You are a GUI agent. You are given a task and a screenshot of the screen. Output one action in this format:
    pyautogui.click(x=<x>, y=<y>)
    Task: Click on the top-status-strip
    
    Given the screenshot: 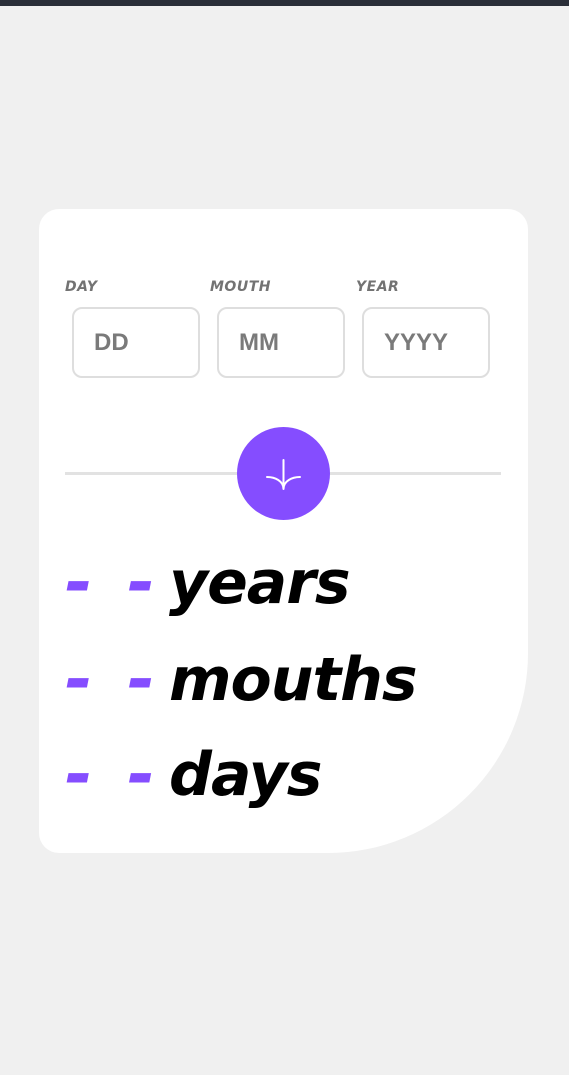 What is the action you would take?
    pyautogui.click(x=284, y=3)
    